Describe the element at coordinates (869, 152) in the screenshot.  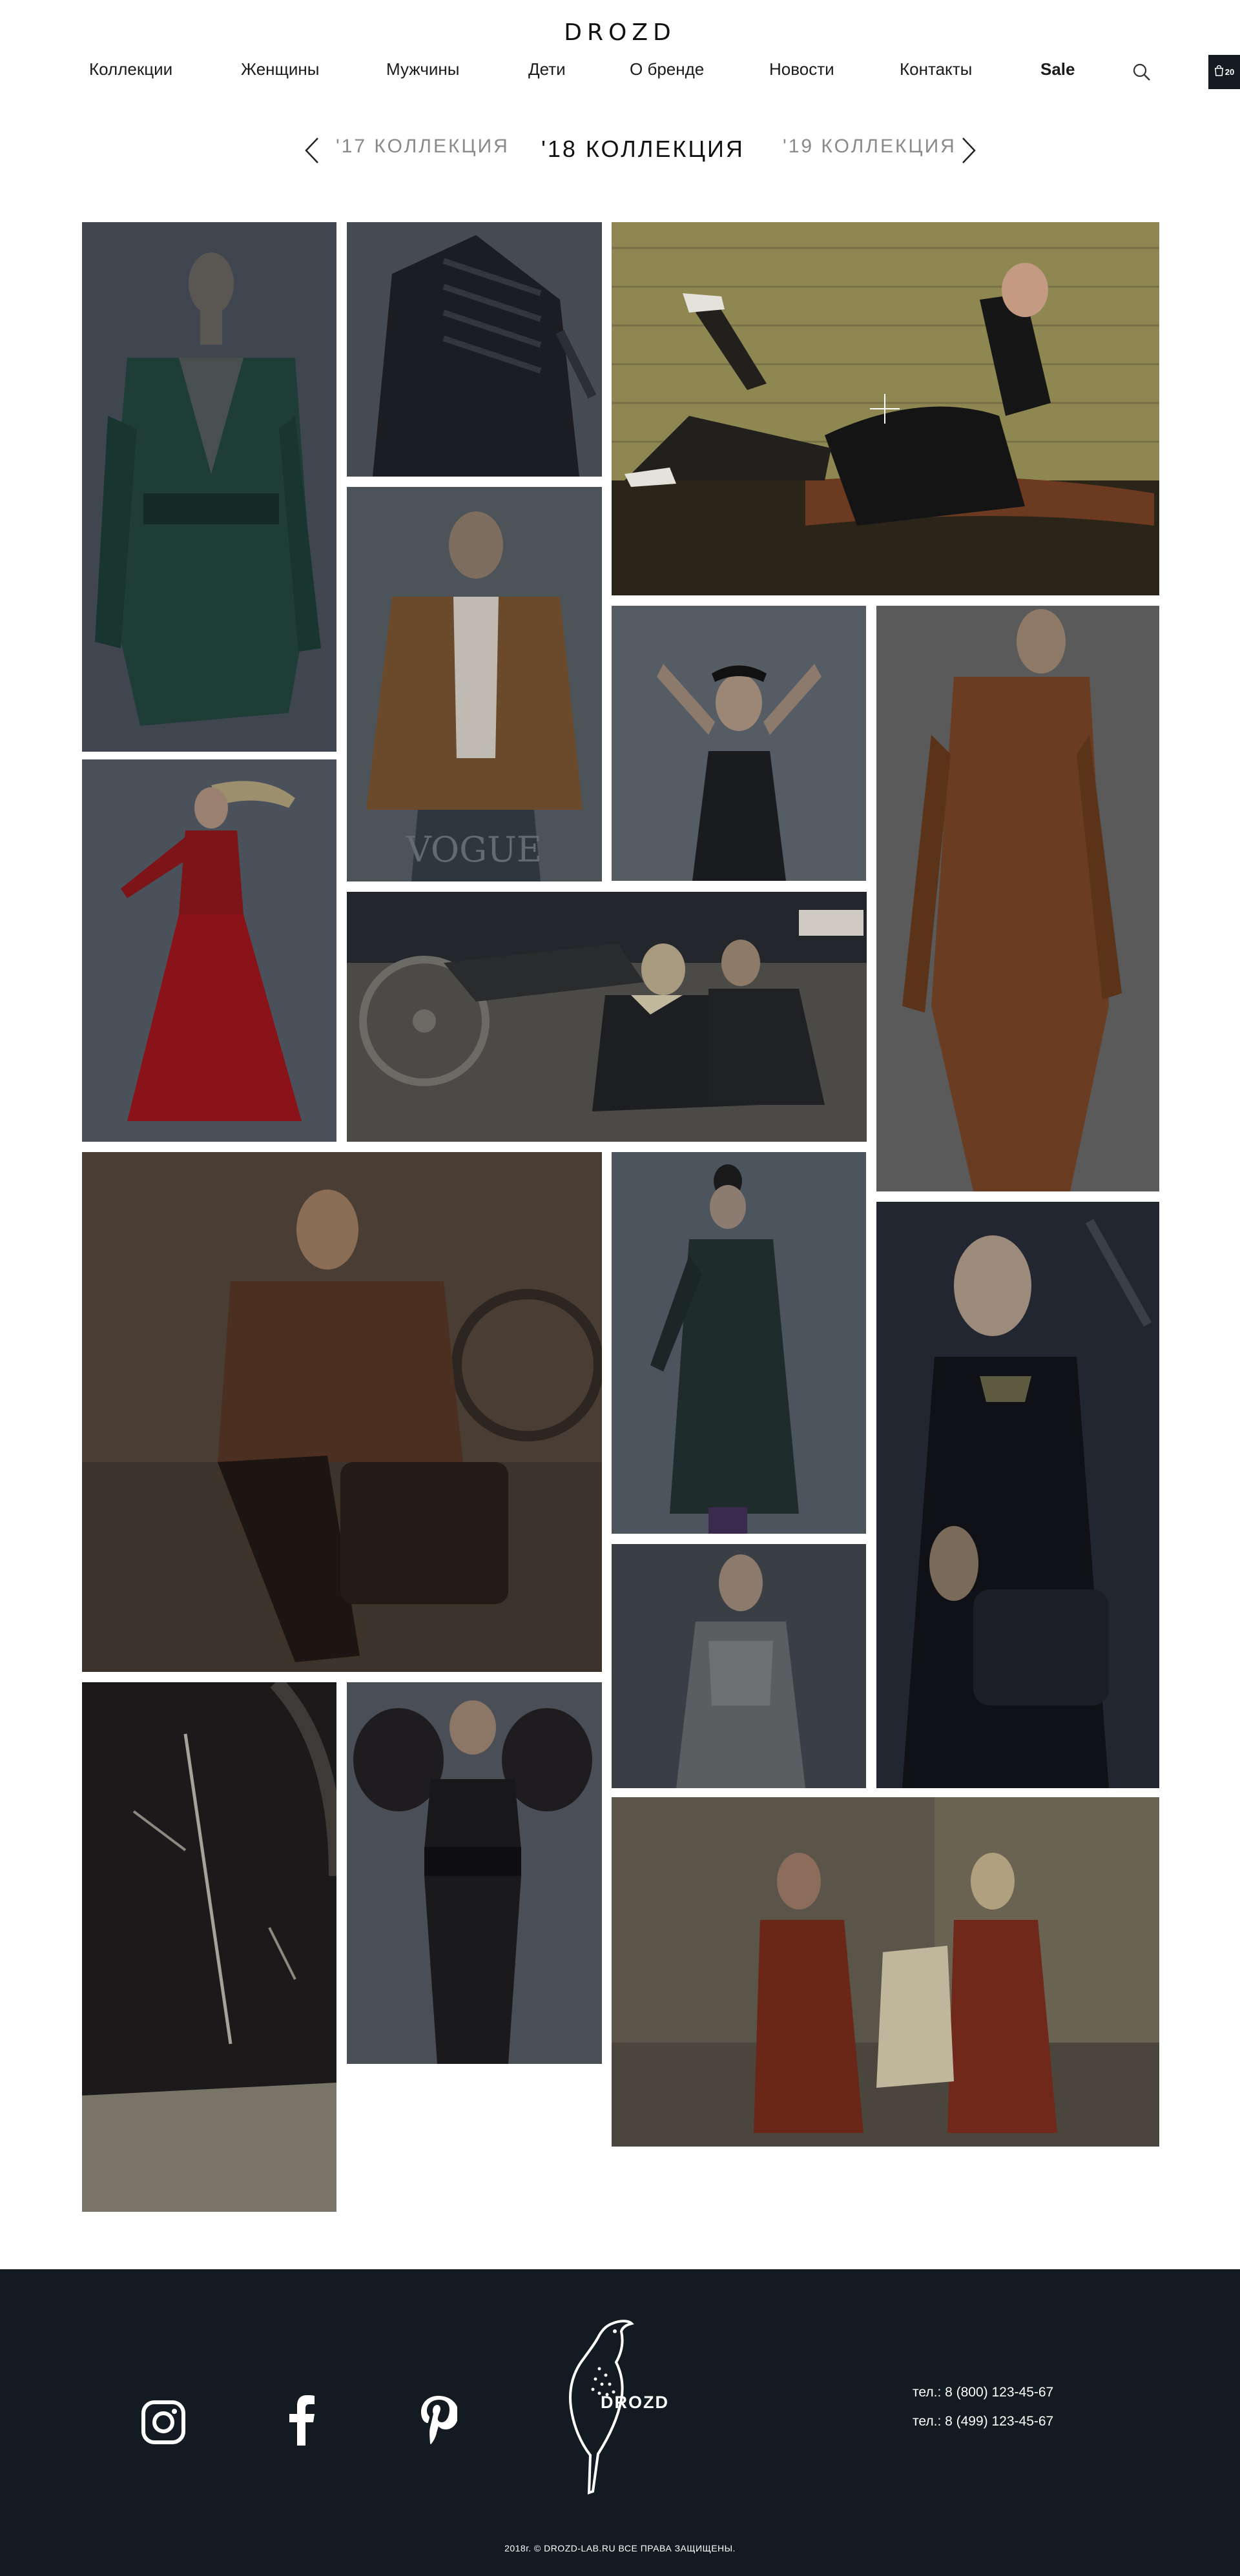
I see `collection-next-link: '19 КОЛЛЕКЦИЯ` at that location.